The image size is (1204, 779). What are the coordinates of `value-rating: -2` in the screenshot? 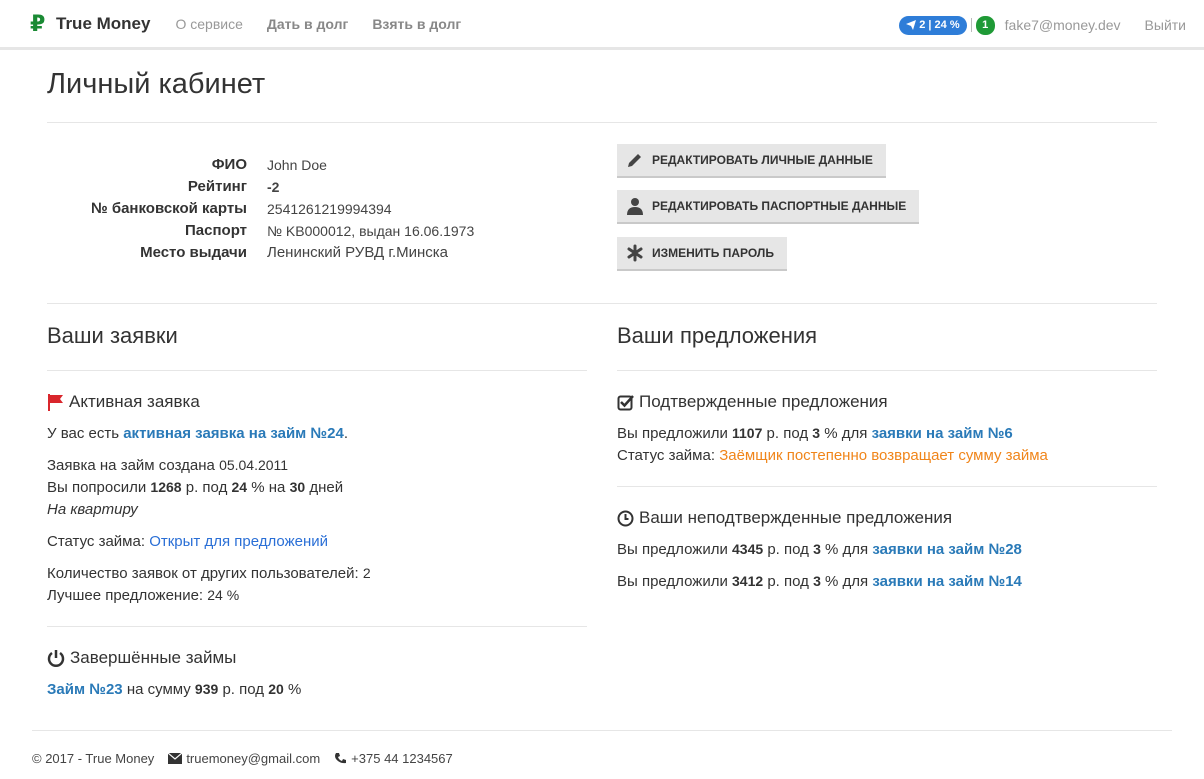 It's located at (273, 187).